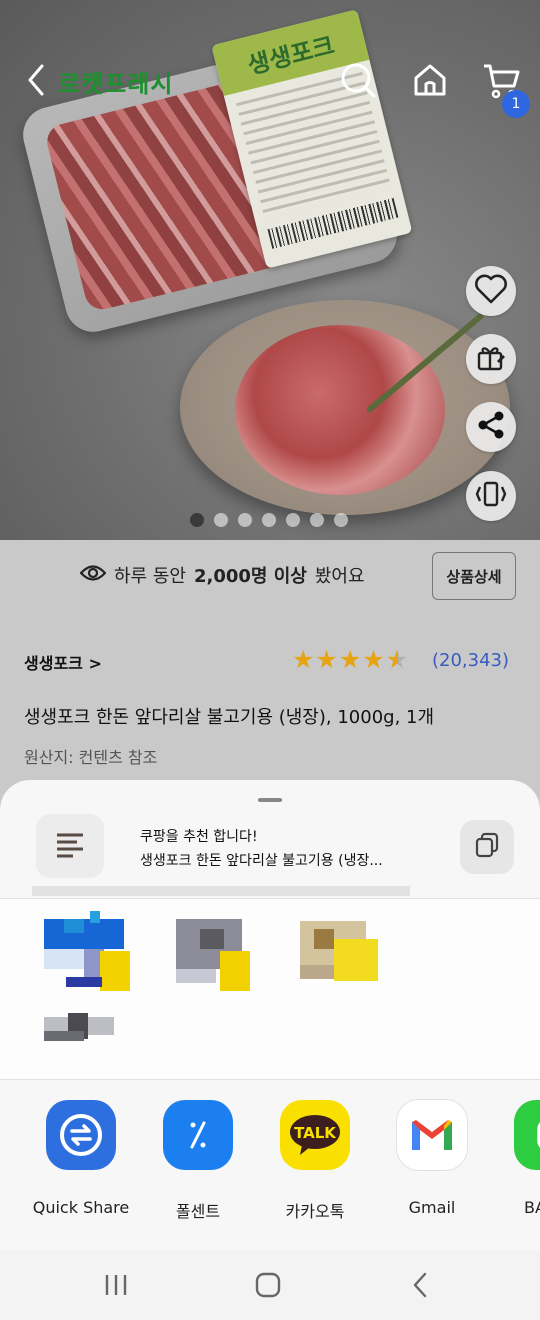 Image resolution: width=540 pixels, height=1320 pixels. I want to click on copy-icon, so click(487, 847).